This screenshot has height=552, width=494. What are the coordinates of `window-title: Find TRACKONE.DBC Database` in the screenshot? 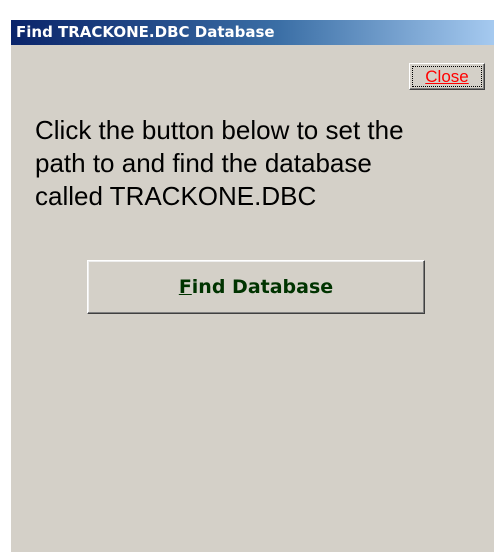 It's located at (145, 32).